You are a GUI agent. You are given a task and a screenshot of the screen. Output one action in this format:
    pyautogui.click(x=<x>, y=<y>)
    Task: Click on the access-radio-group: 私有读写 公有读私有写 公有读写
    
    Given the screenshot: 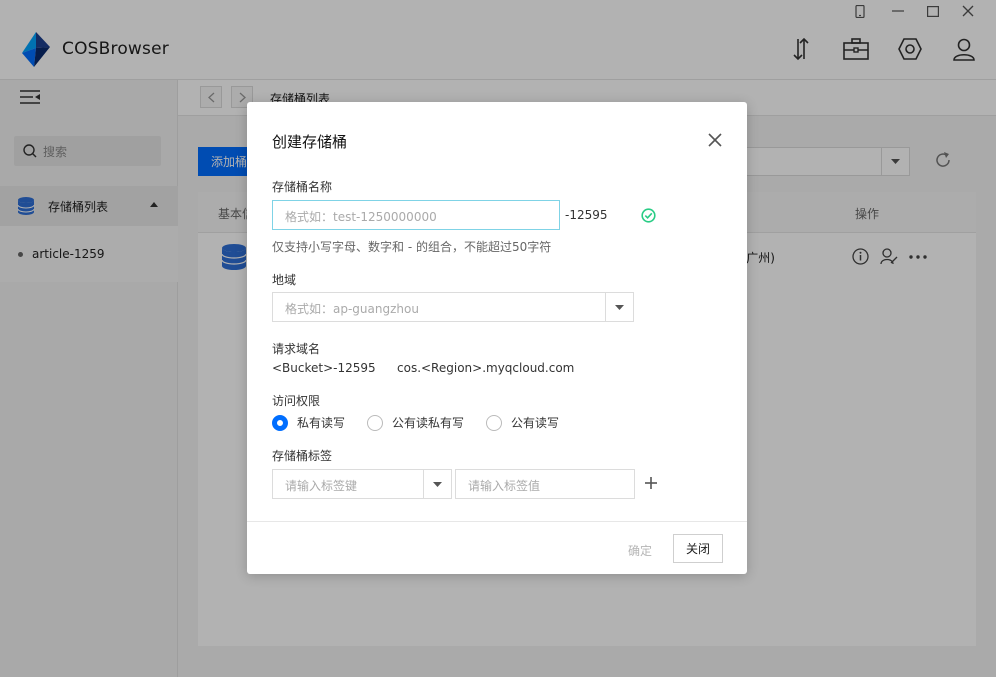 What is the action you would take?
    pyautogui.click(x=426, y=422)
    